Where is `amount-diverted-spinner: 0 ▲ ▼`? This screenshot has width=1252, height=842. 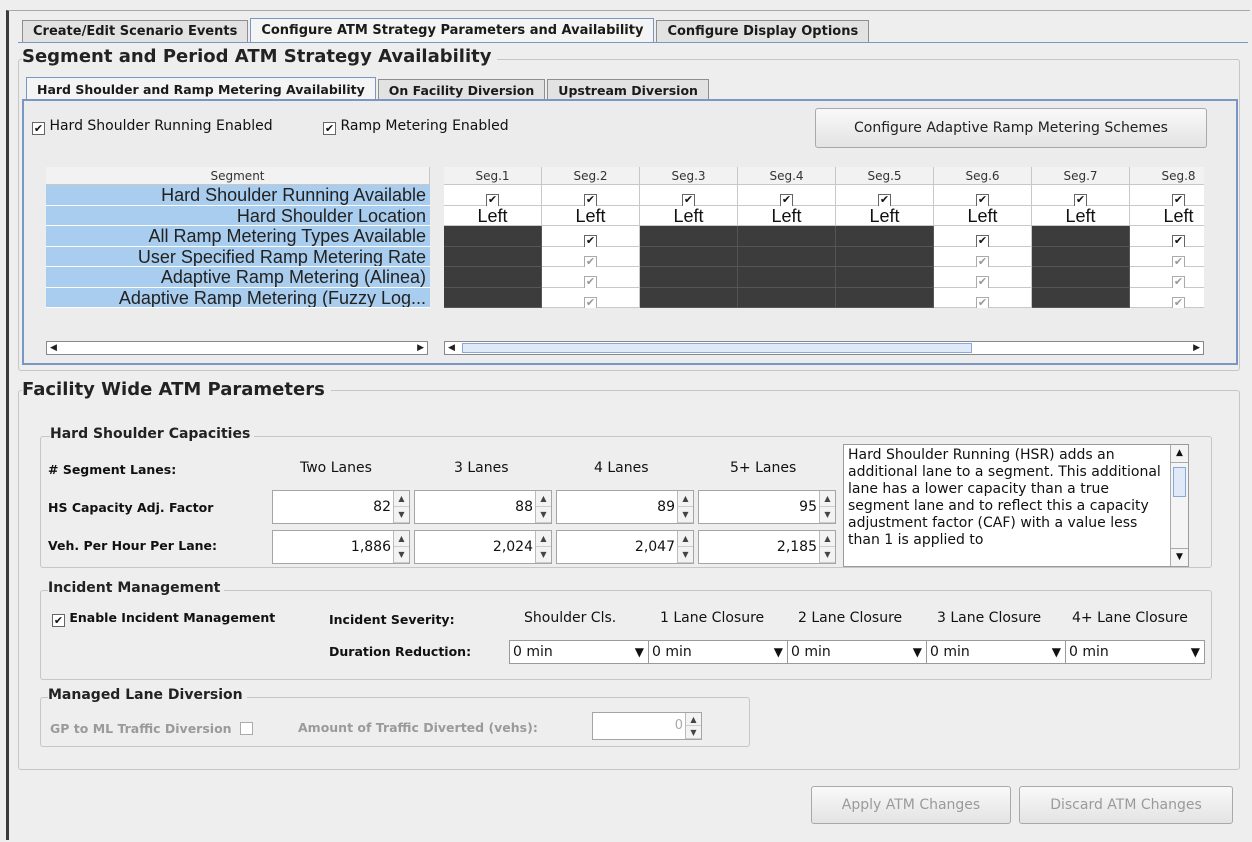
amount-diverted-spinner: 0 ▲ ▼ is located at coordinates (647, 726).